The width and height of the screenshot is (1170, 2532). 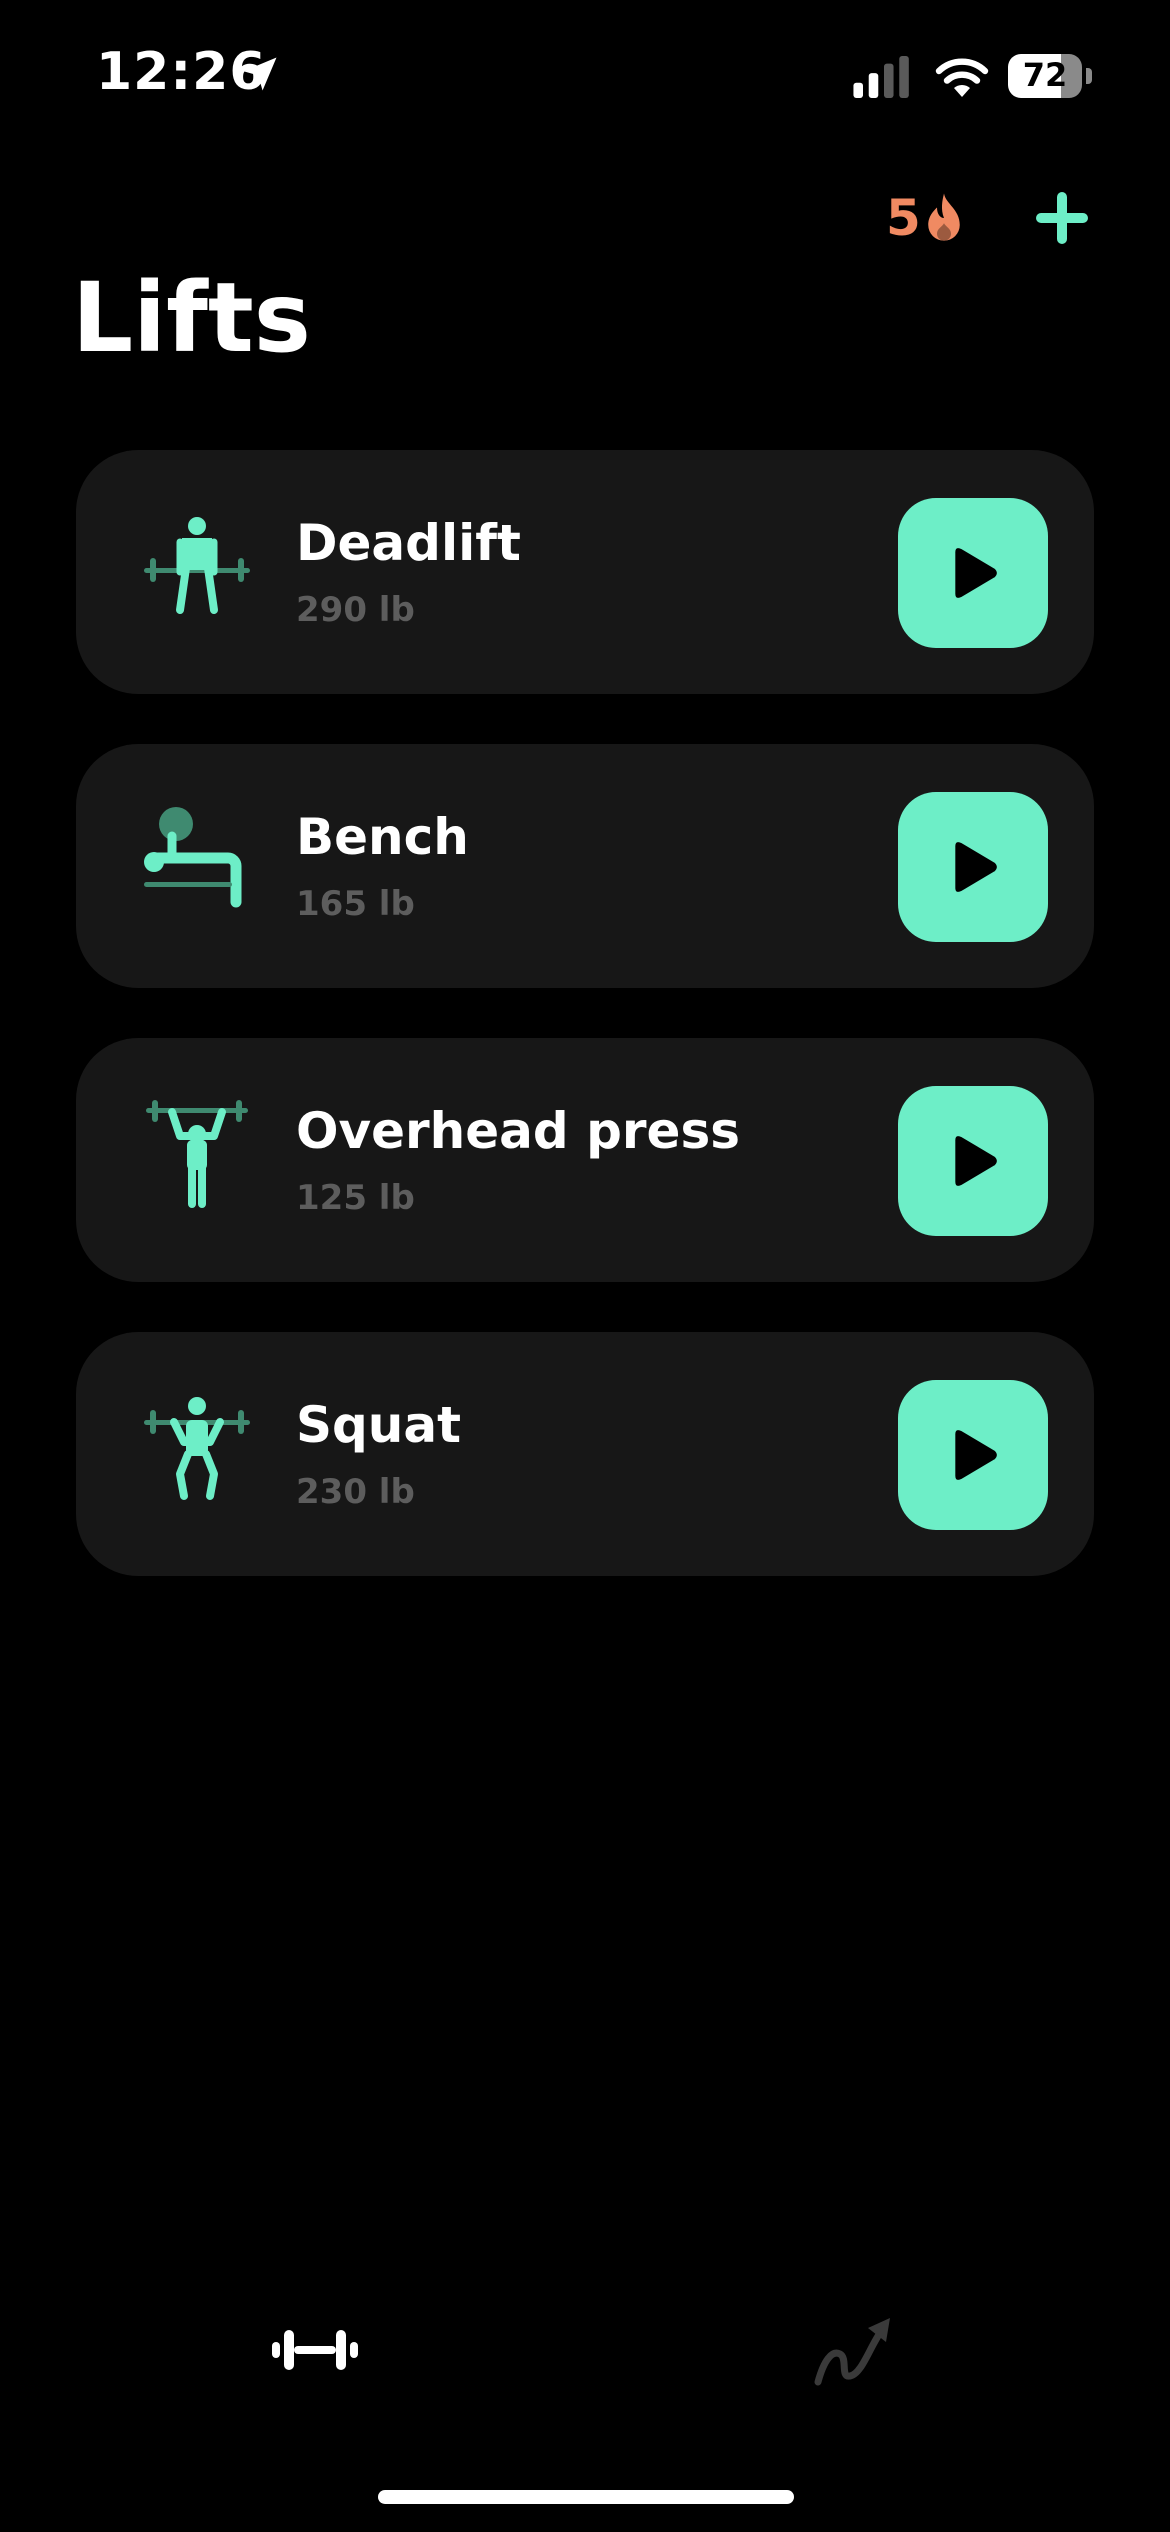 I want to click on home-indicator, so click(x=586, y=2497).